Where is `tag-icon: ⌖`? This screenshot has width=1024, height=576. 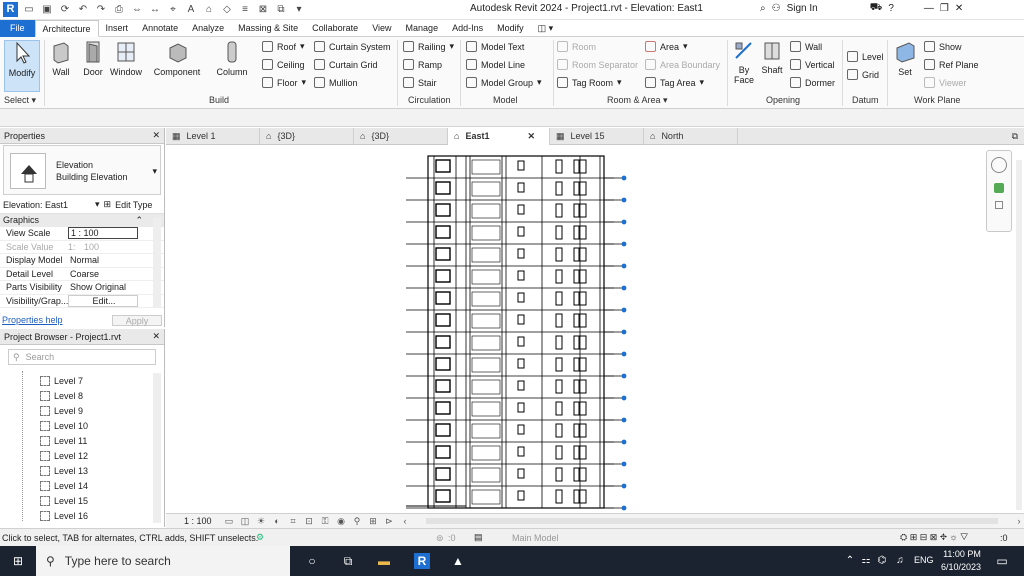
tag-icon: ⌖ is located at coordinates (173, 9).